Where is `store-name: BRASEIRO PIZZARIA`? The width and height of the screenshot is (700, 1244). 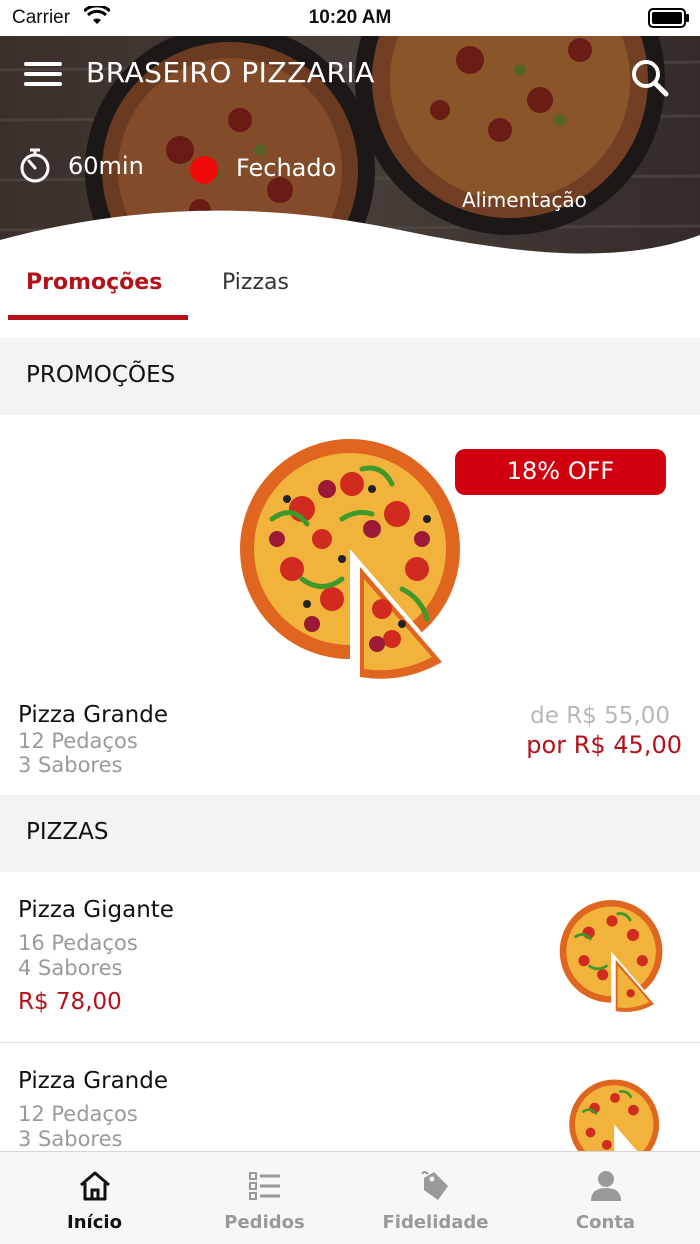
store-name: BRASEIRO PIZZARIA is located at coordinates (230, 72).